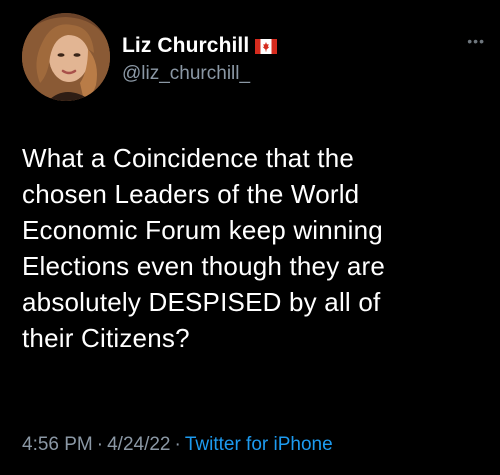 The height and width of the screenshot is (475, 500). Describe the element at coordinates (259, 444) in the screenshot. I see `tweet-source-link: Twitter for iPhone` at that location.